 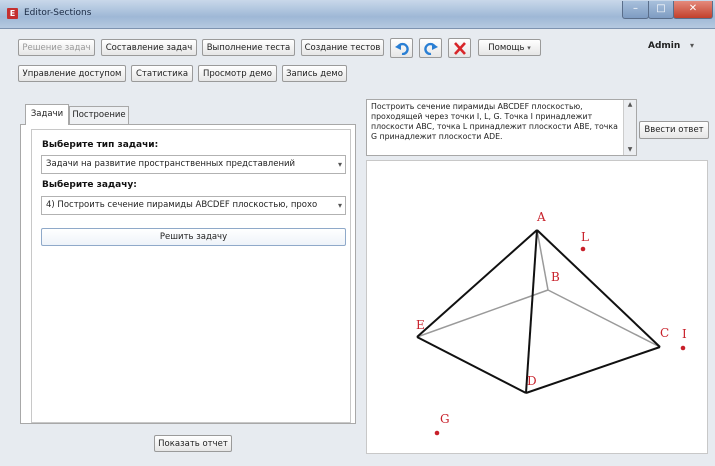 I want to click on point-label-g: G, so click(x=445, y=419).